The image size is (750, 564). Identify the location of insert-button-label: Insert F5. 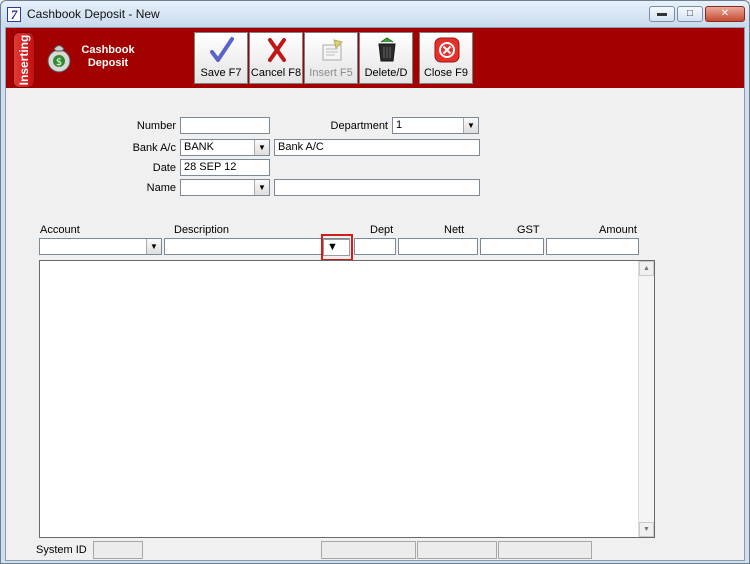
(331, 73).